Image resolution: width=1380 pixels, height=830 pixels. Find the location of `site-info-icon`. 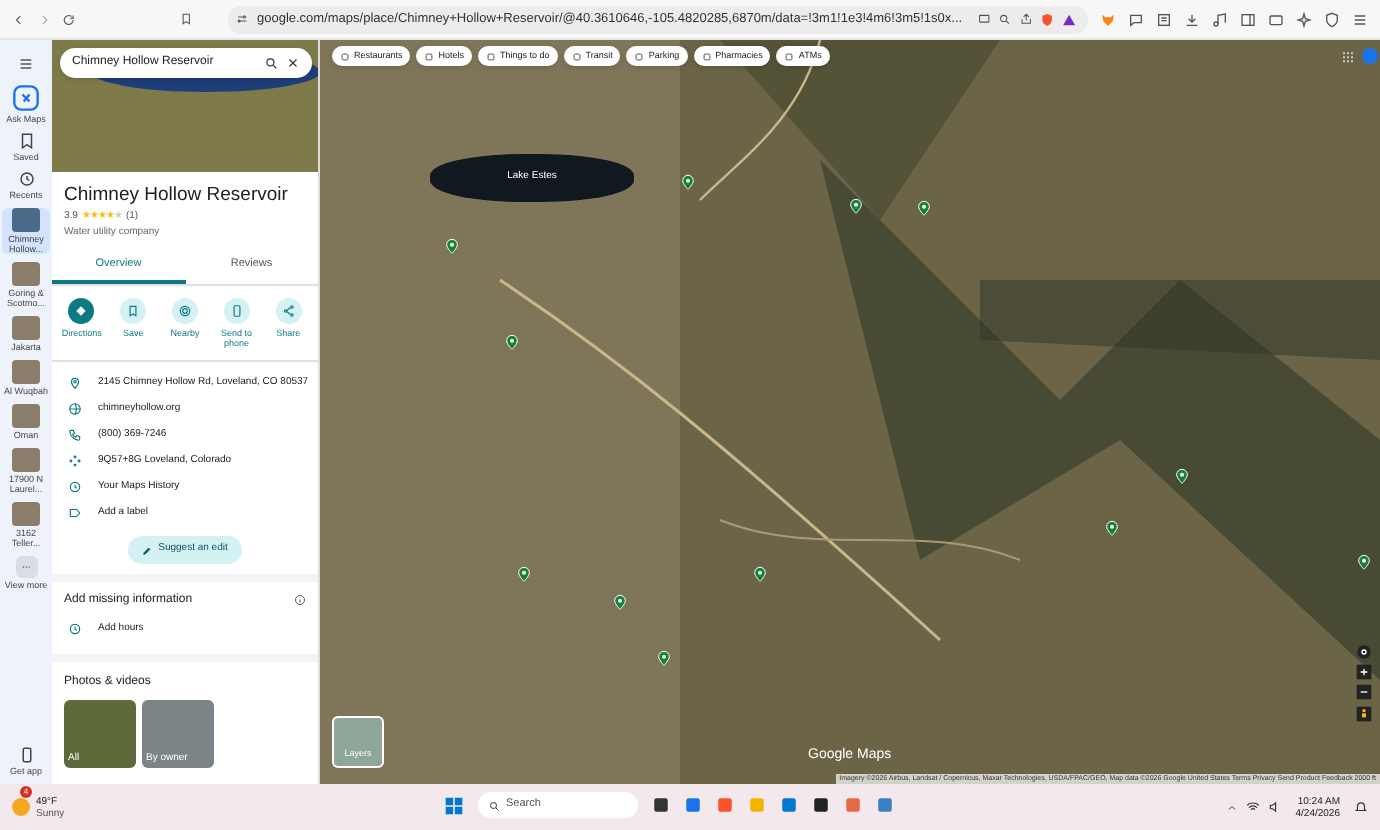

site-info-icon is located at coordinates (242, 19).